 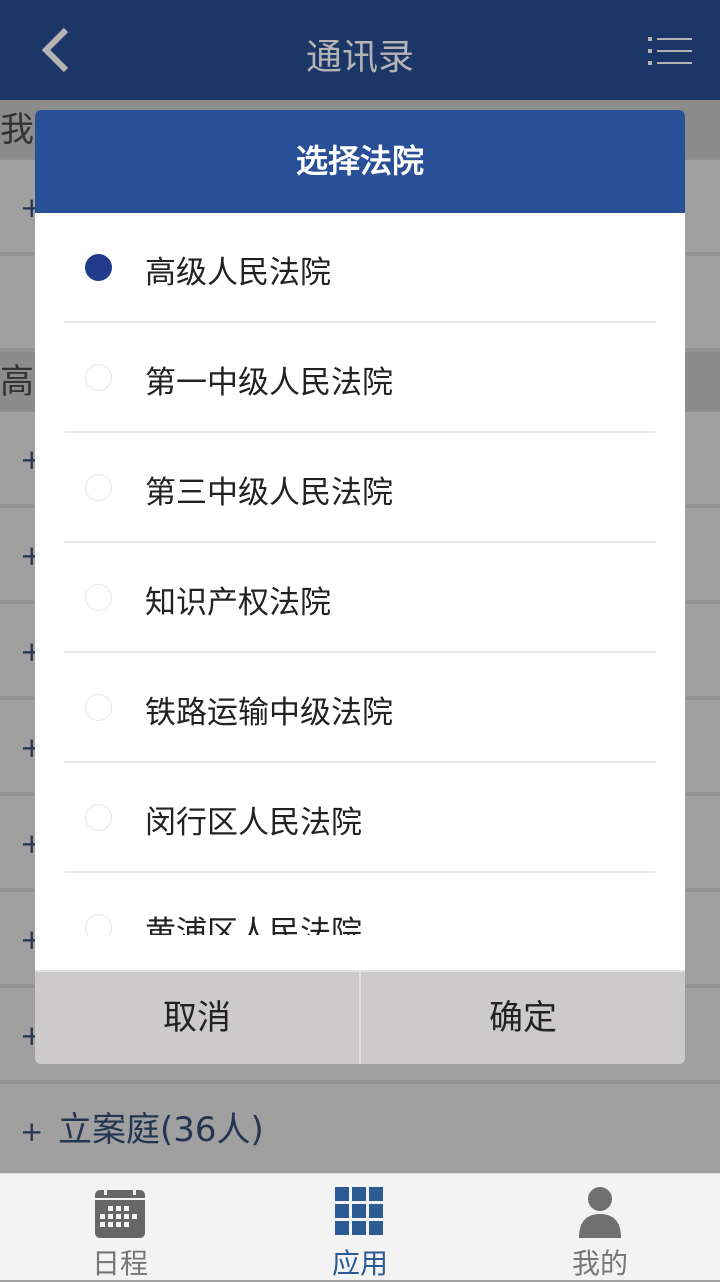 I want to click on grid-icon, so click(x=359, y=1211).